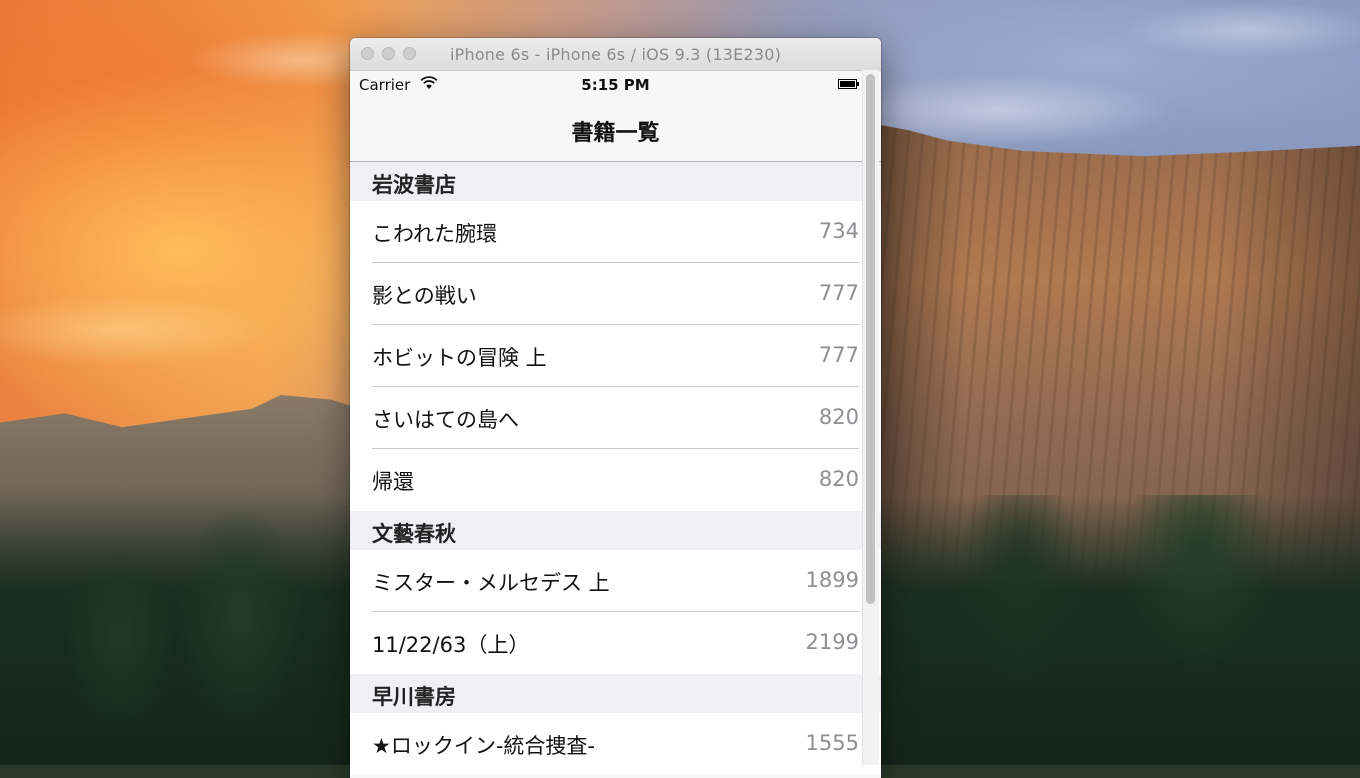 The width and height of the screenshot is (1360, 778). What do you see at coordinates (615, 643) in the screenshot?
I see `table-row: 11/22/63（上） 2199` at bounding box center [615, 643].